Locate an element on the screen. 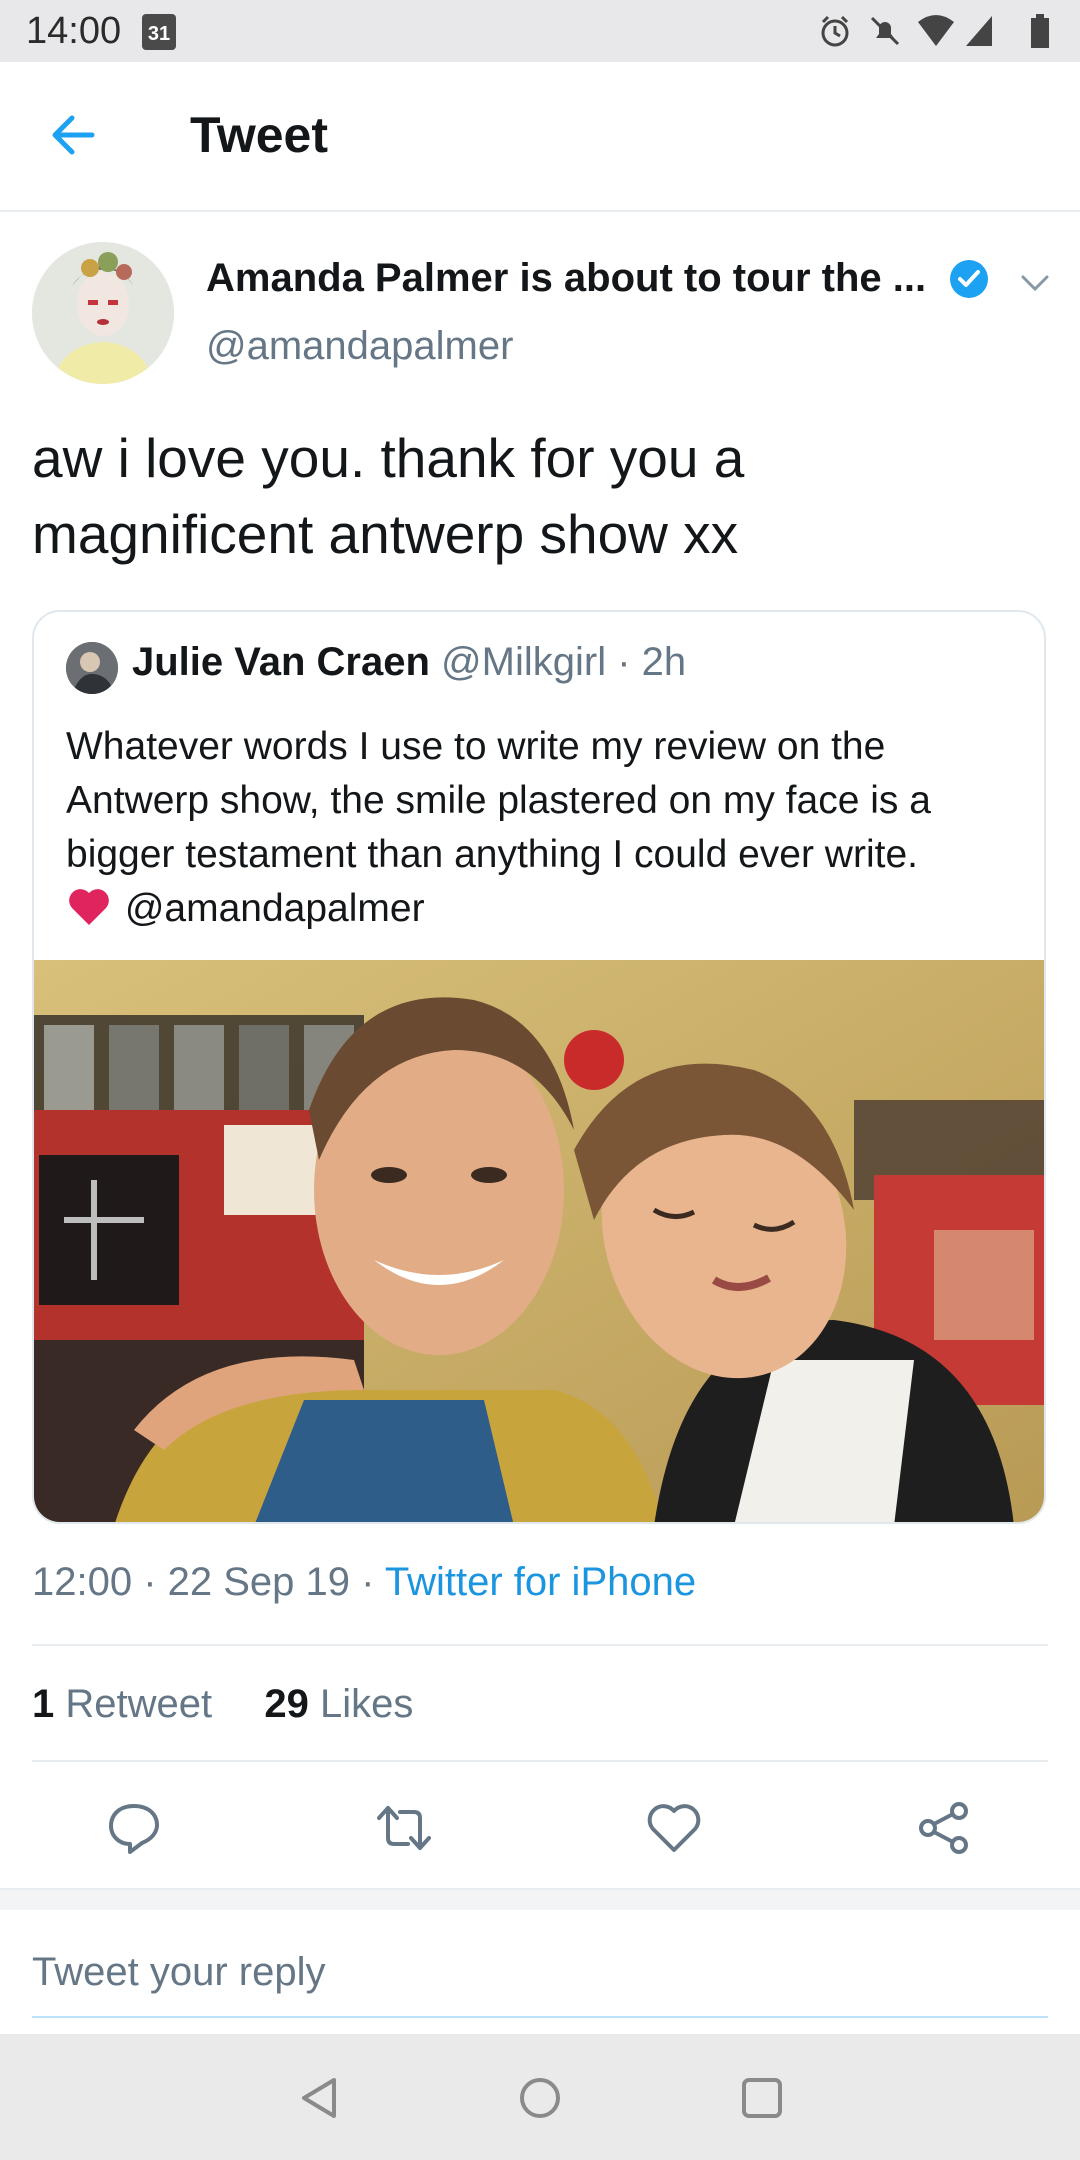 The height and width of the screenshot is (2160, 1080). author-handle: @amandapalmer is located at coordinates (359, 346).